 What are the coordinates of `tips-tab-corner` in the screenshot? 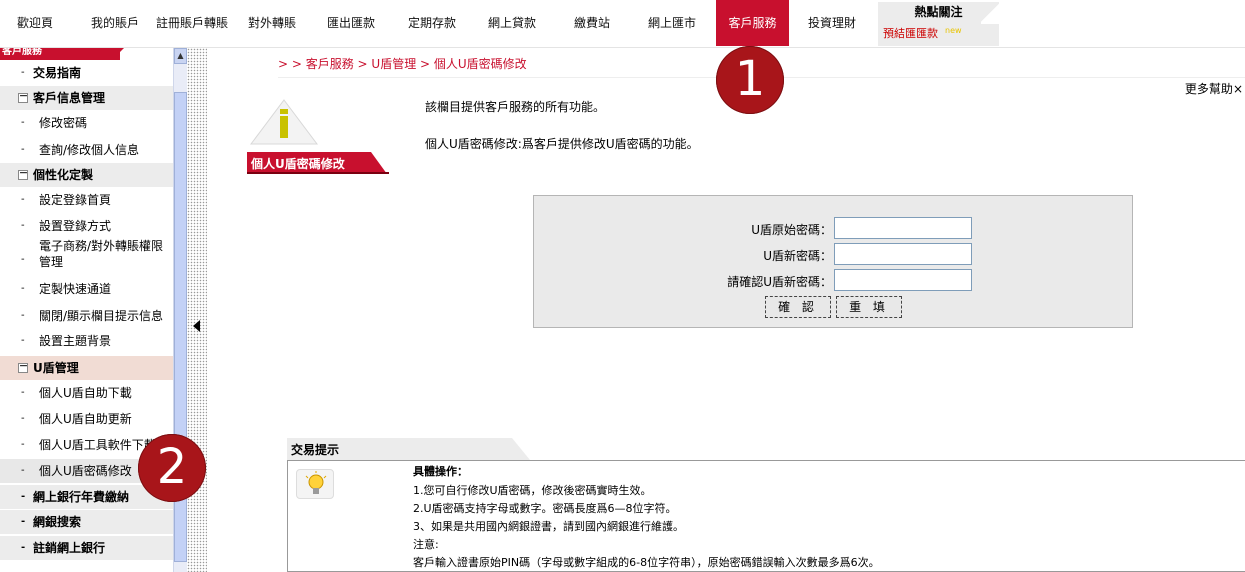 It's located at (521, 449).